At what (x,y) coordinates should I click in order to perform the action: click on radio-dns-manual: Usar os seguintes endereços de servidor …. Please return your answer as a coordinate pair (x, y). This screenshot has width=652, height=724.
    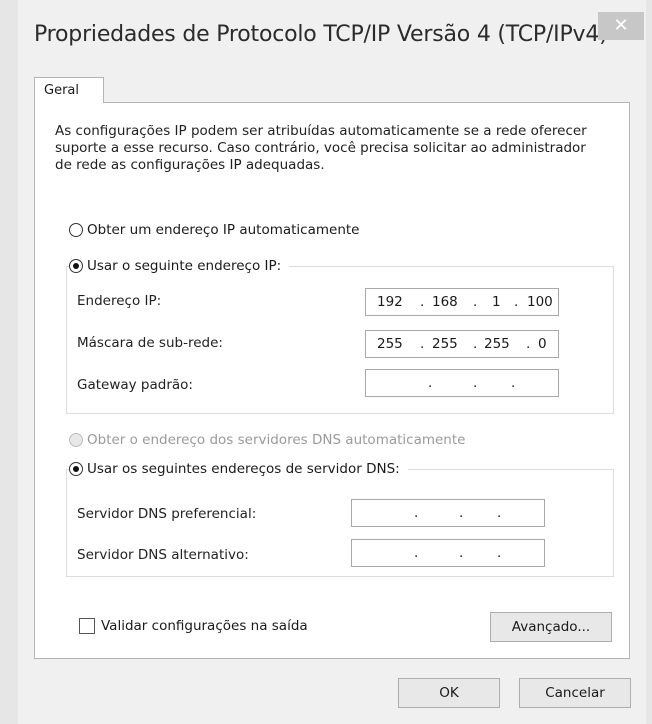
    Looking at the image, I should click on (238, 469).